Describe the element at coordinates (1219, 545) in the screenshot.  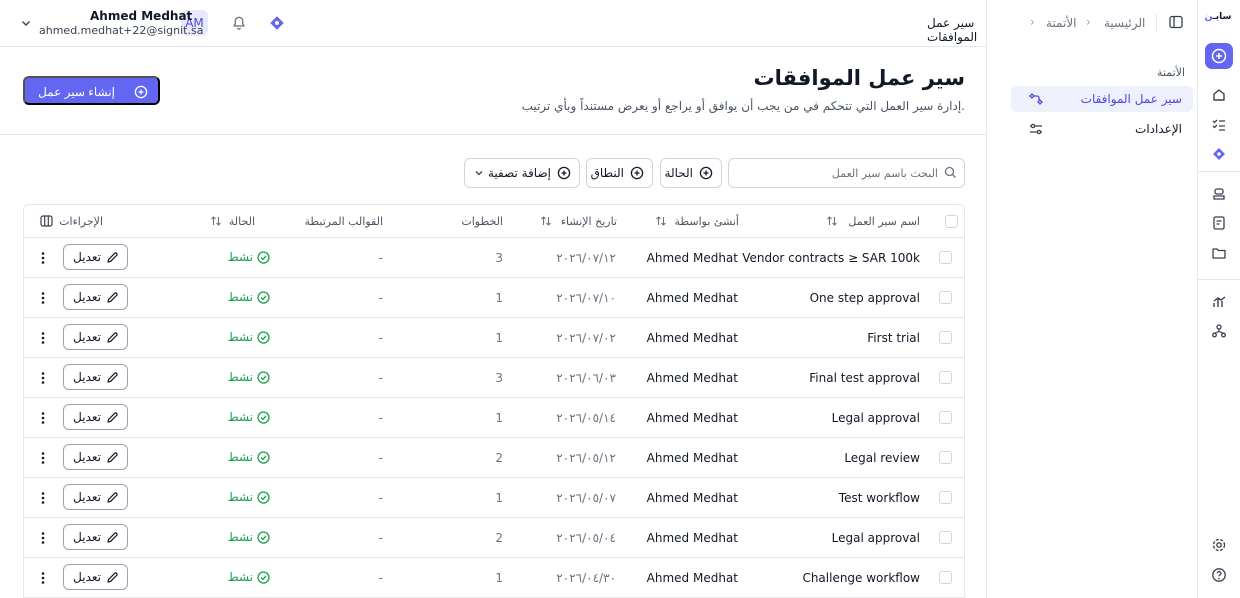
I see `settings-gear-icon` at that location.